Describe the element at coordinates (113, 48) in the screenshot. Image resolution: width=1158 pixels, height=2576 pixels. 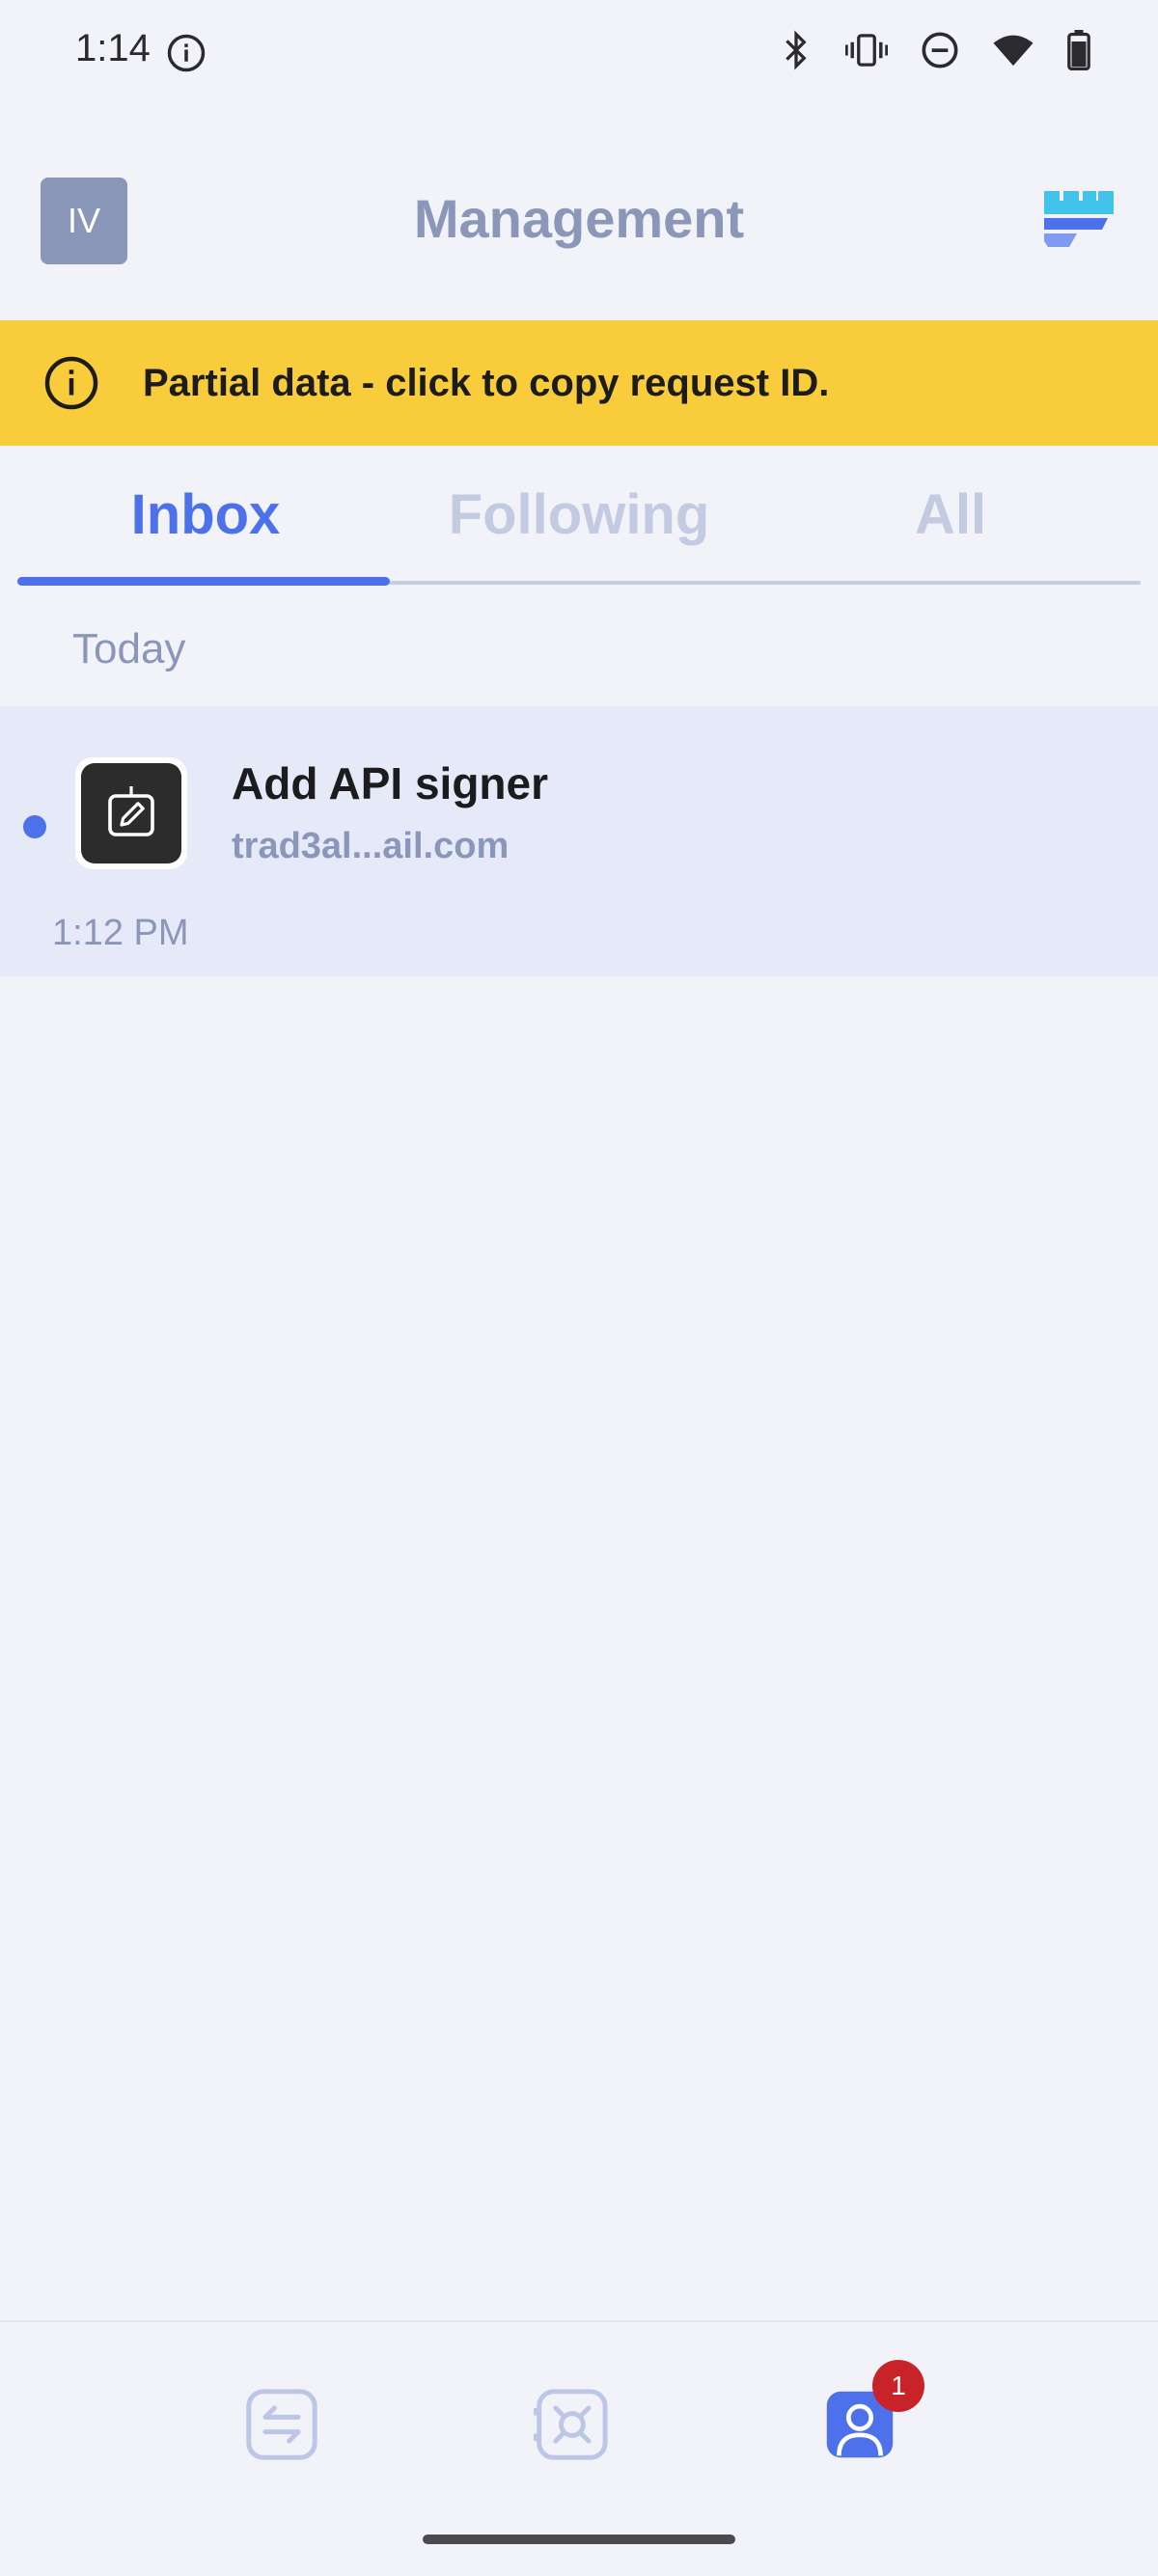
I see `status-time: 1:14` at that location.